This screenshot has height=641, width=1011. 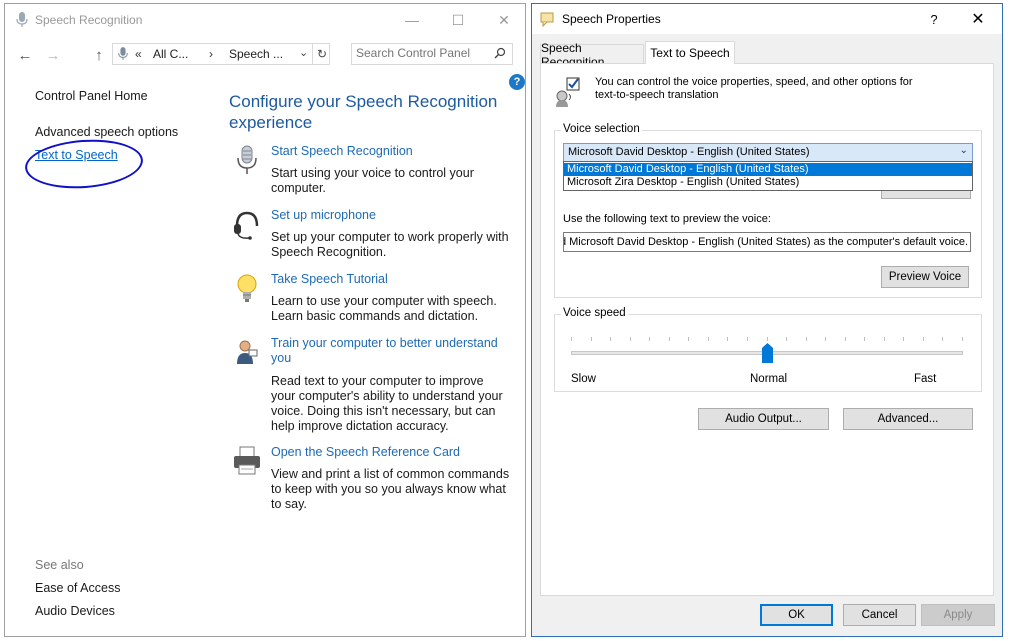 What do you see at coordinates (321, 54) in the screenshot?
I see `refresh-icon: ↻` at bounding box center [321, 54].